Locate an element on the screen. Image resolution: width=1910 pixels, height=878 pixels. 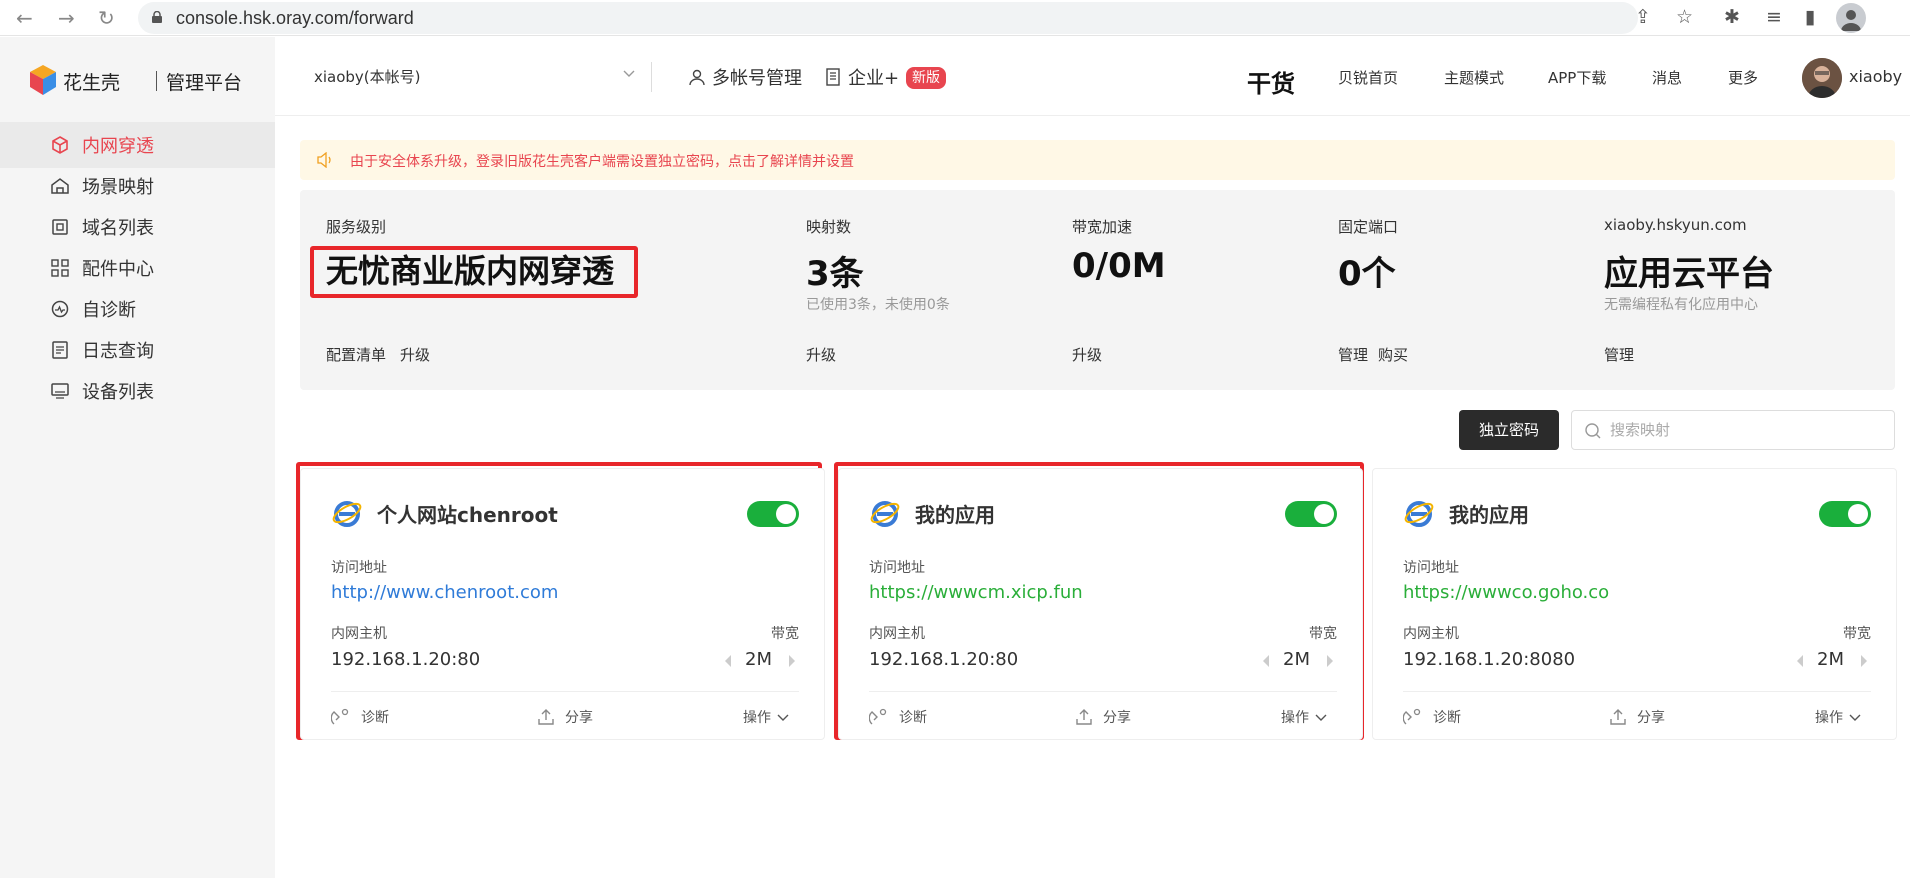
reload-icon: ↻ is located at coordinates (106, 18).